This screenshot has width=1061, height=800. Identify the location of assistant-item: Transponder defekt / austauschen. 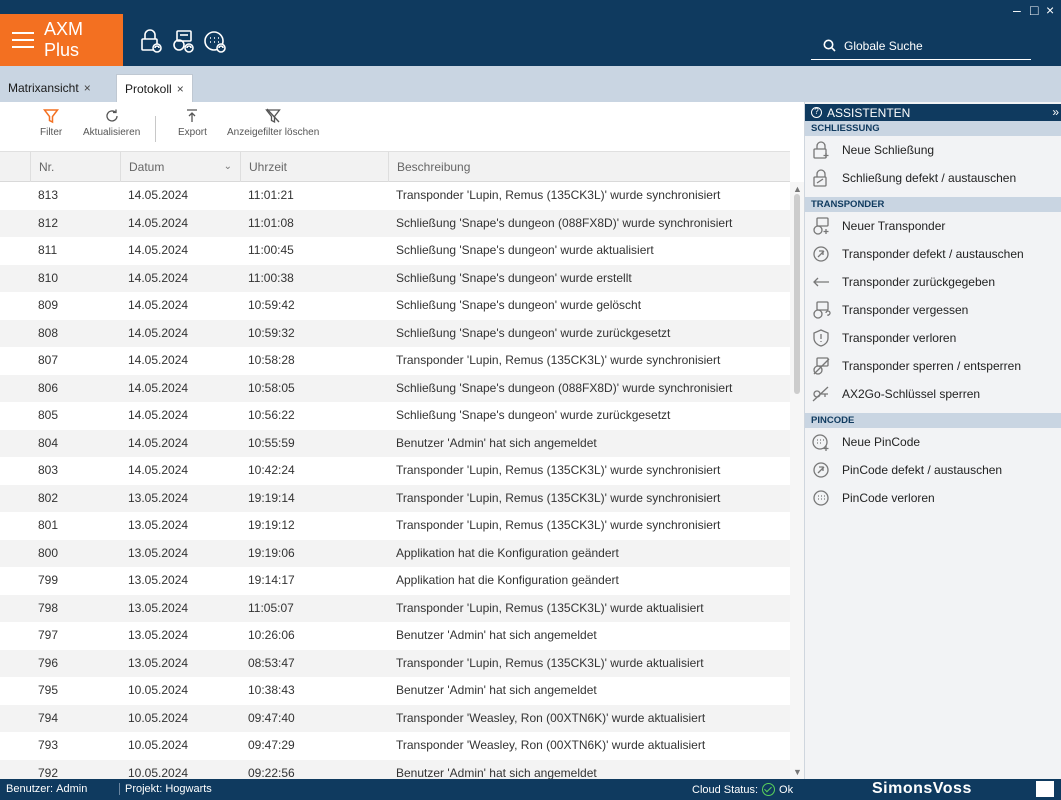
(933, 254).